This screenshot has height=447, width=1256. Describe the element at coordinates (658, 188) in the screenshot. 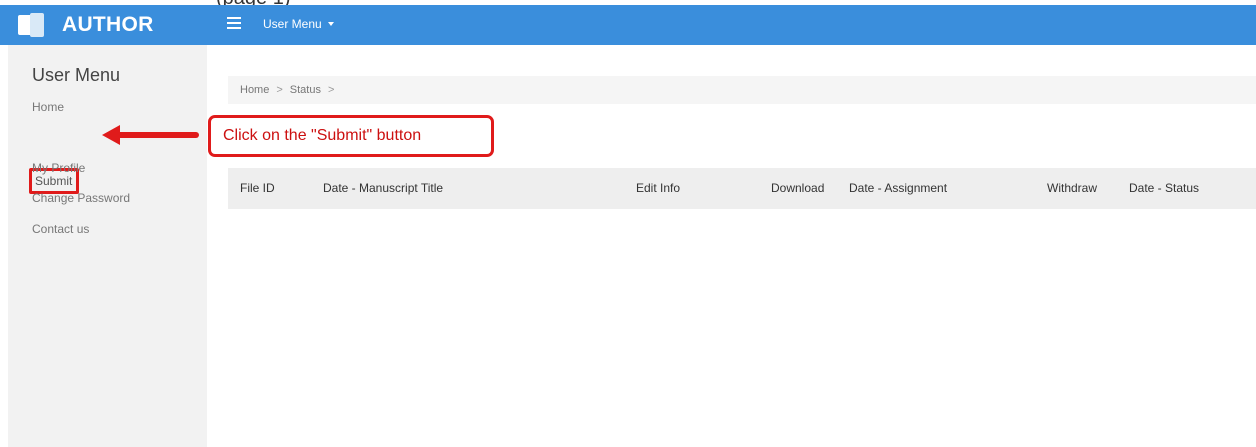

I see `column-header-edit-info: Edit Info` at that location.